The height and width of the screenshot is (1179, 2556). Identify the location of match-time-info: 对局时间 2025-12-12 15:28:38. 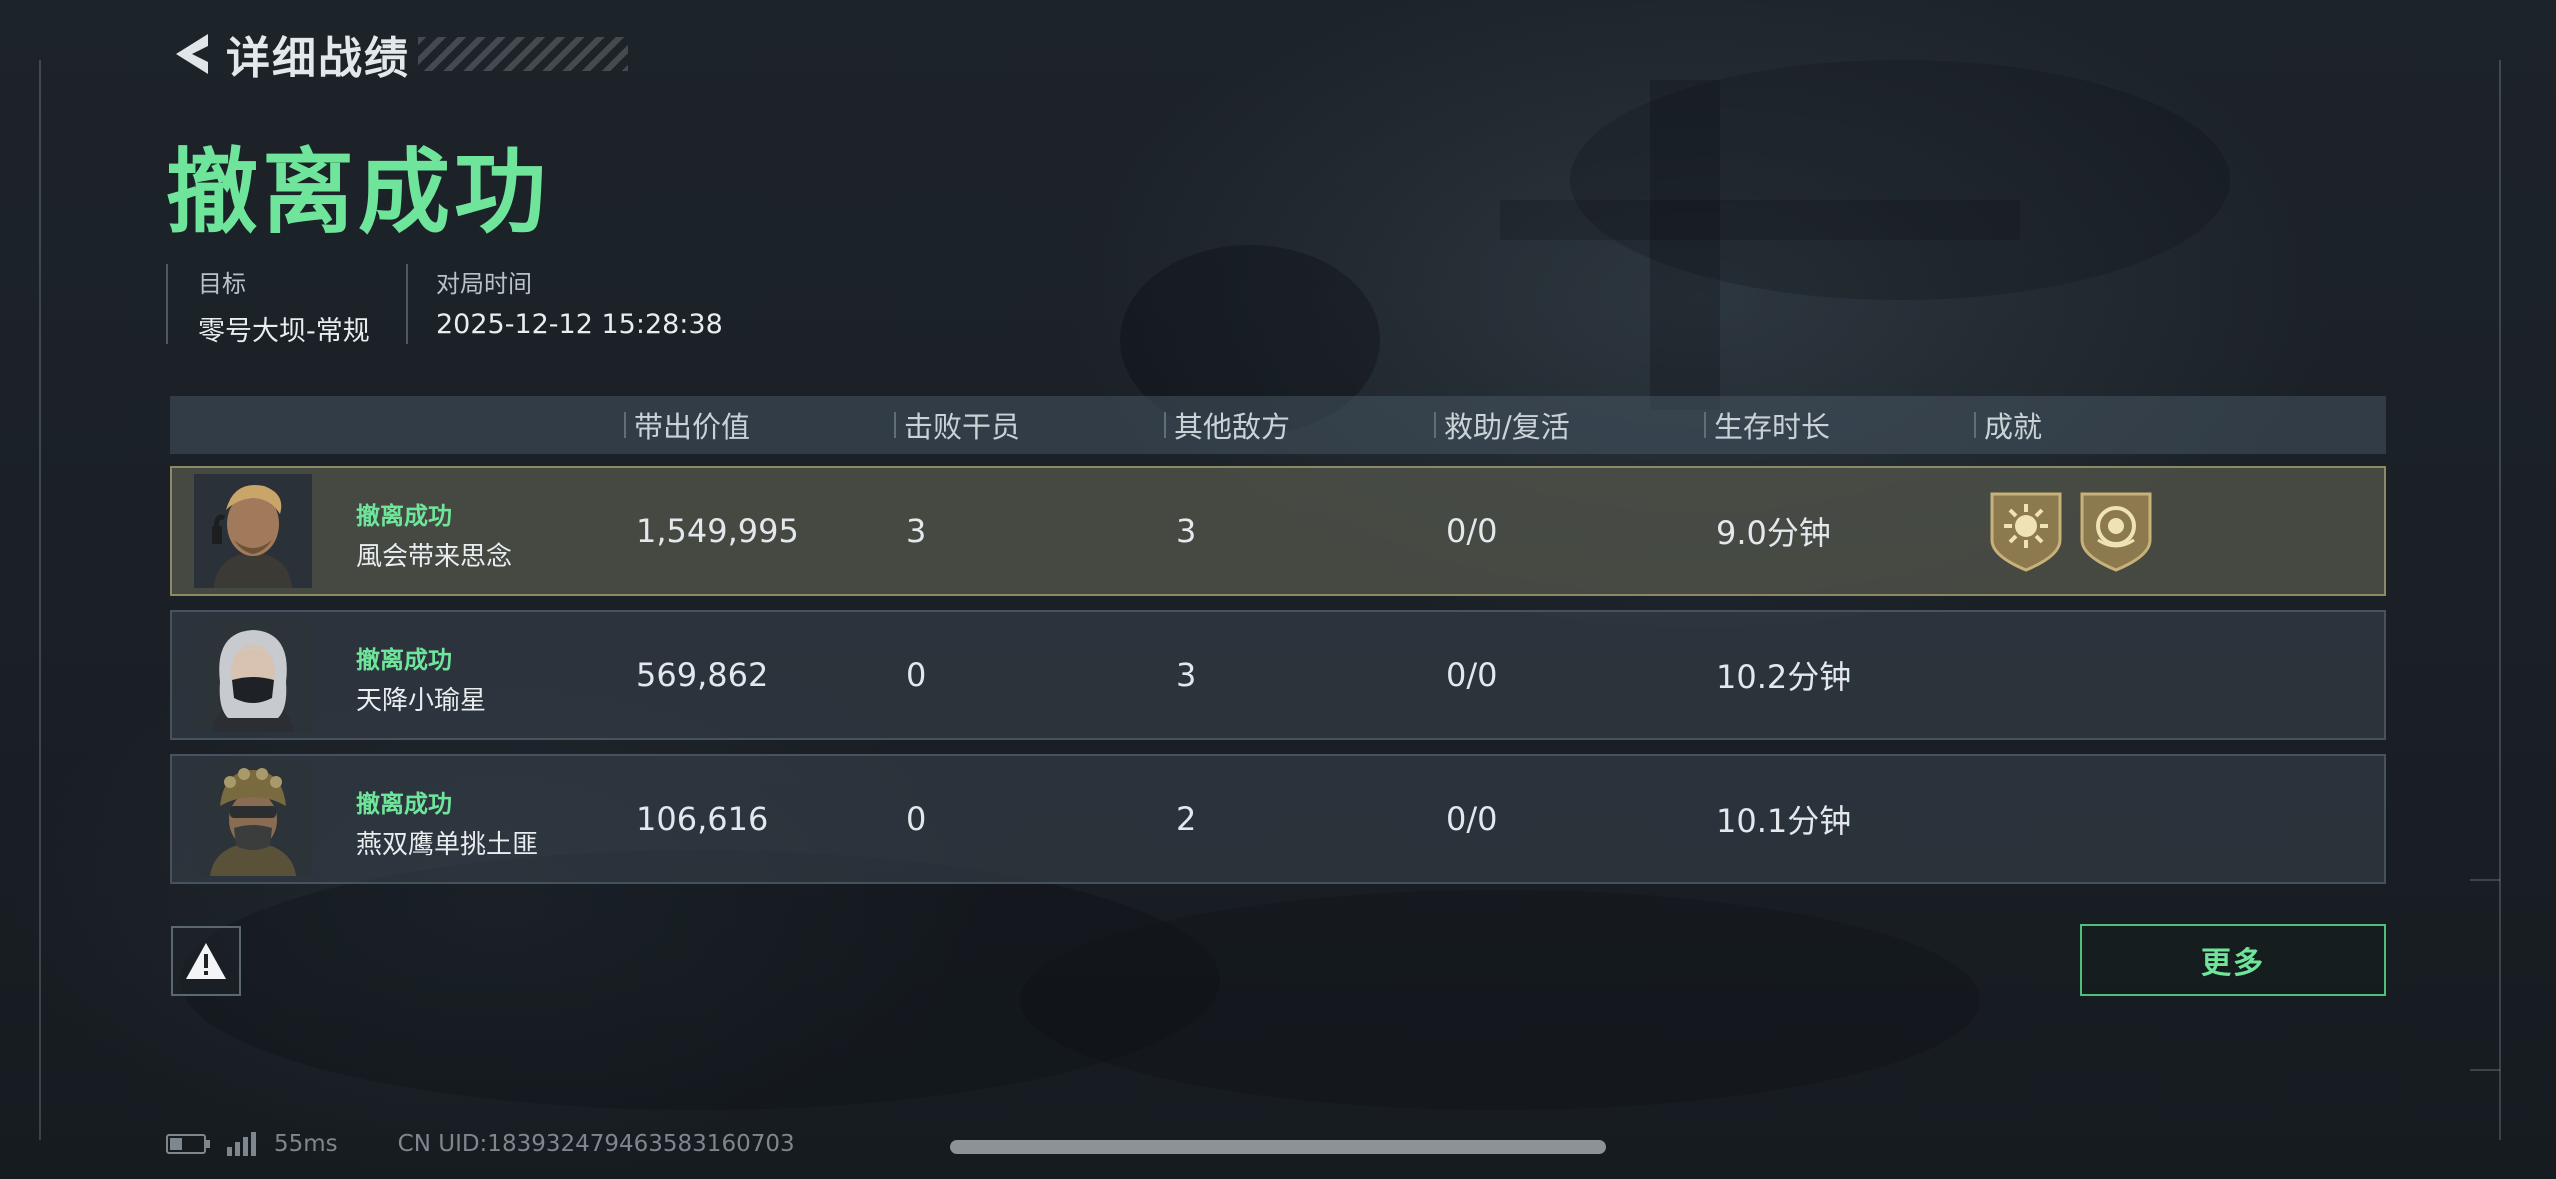
(564, 304).